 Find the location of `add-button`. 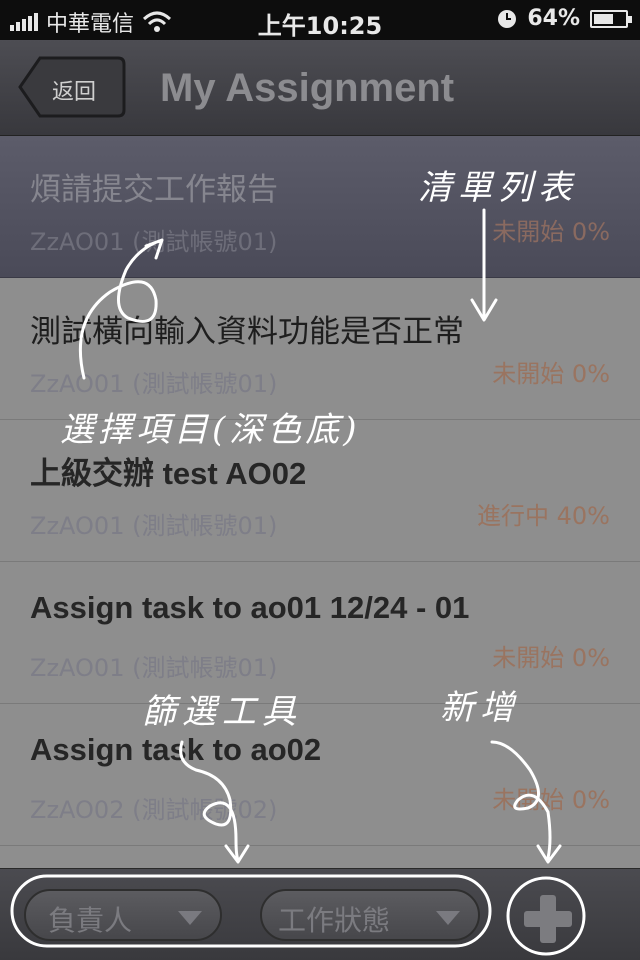

add-button is located at coordinates (548, 919).